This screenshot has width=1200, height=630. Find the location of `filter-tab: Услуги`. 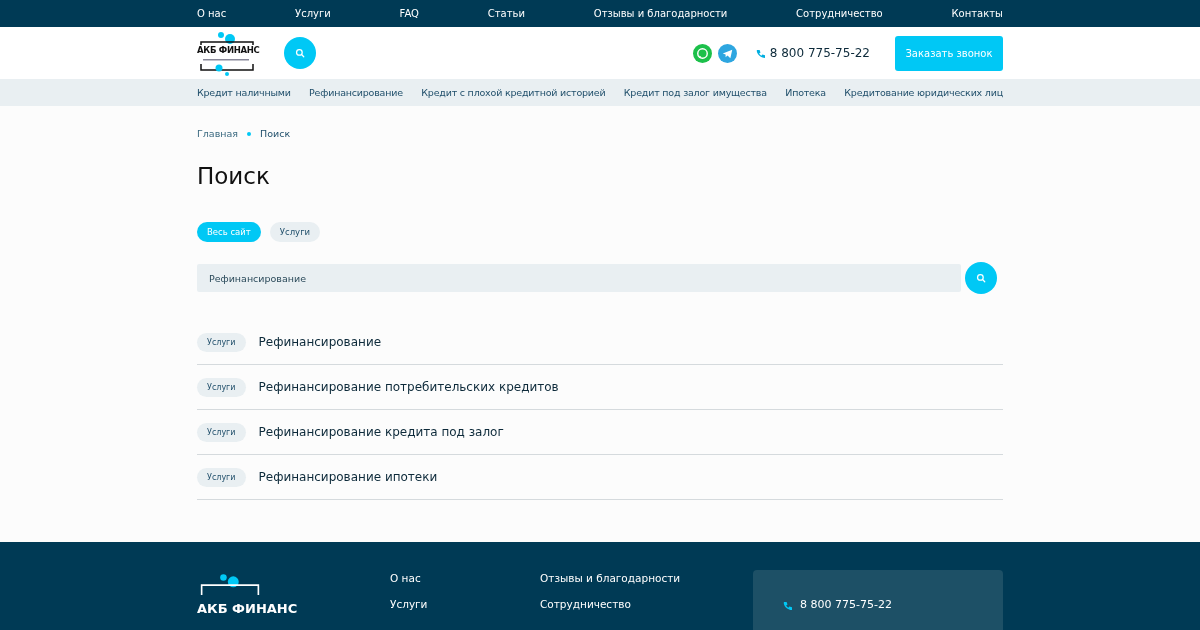

filter-tab: Услуги is located at coordinates (295, 232).